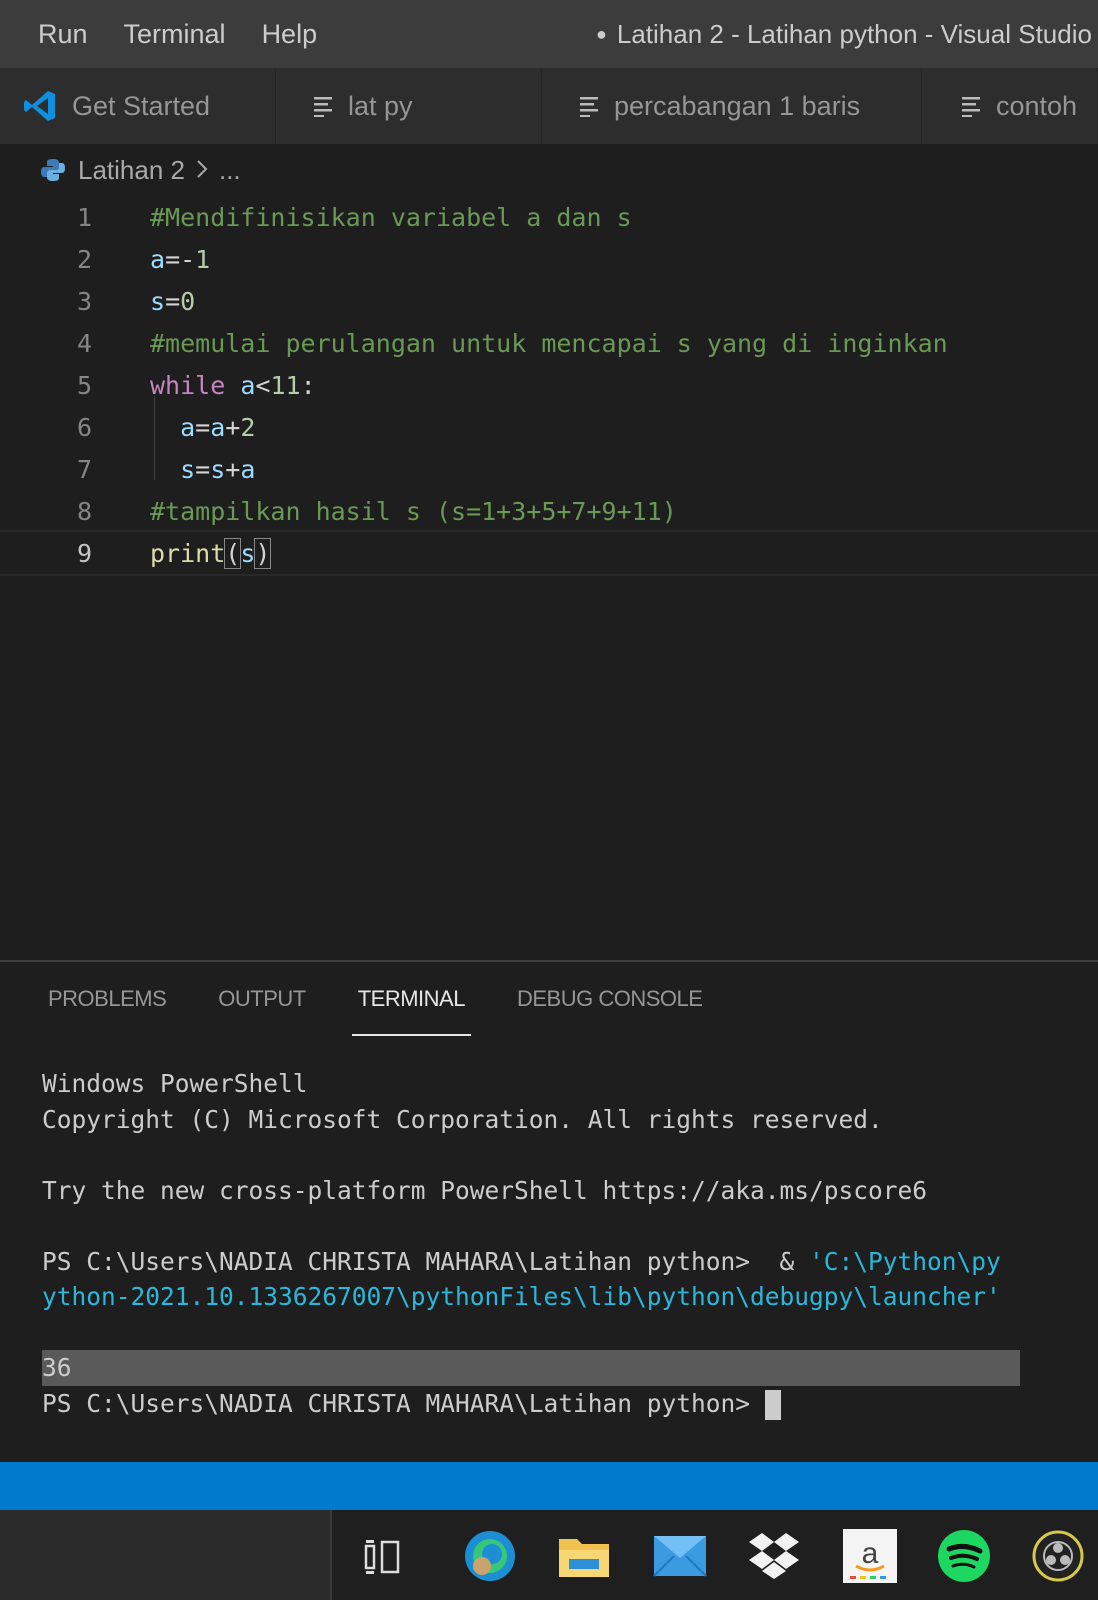 This screenshot has height=1600, width=1098. Describe the element at coordinates (1058, 1556) in the screenshot. I see `obs-icon` at that location.